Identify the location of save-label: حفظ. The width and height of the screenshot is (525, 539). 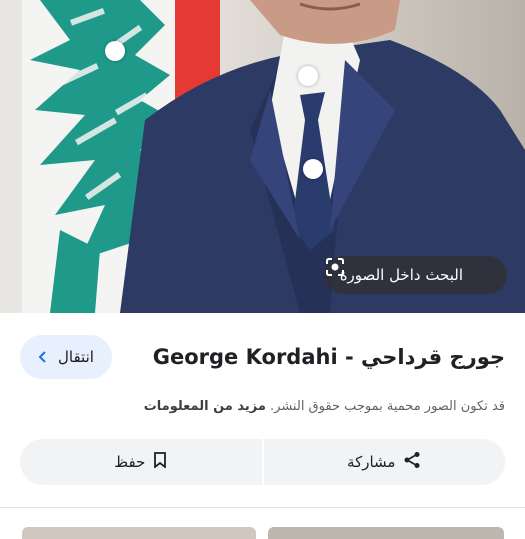
(130, 462).